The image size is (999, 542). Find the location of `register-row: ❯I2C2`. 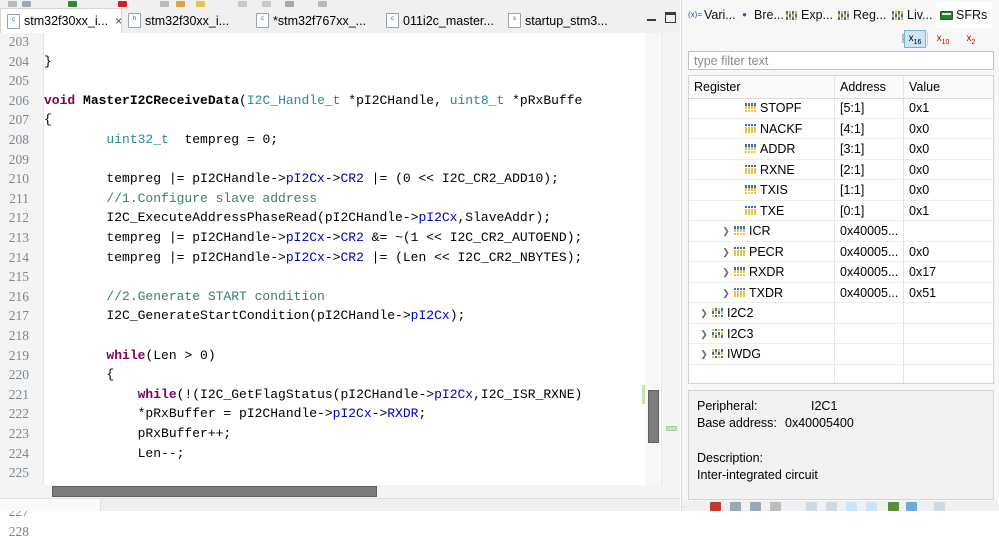

register-row: ❯I2C2 is located at coordinates (841, 313).